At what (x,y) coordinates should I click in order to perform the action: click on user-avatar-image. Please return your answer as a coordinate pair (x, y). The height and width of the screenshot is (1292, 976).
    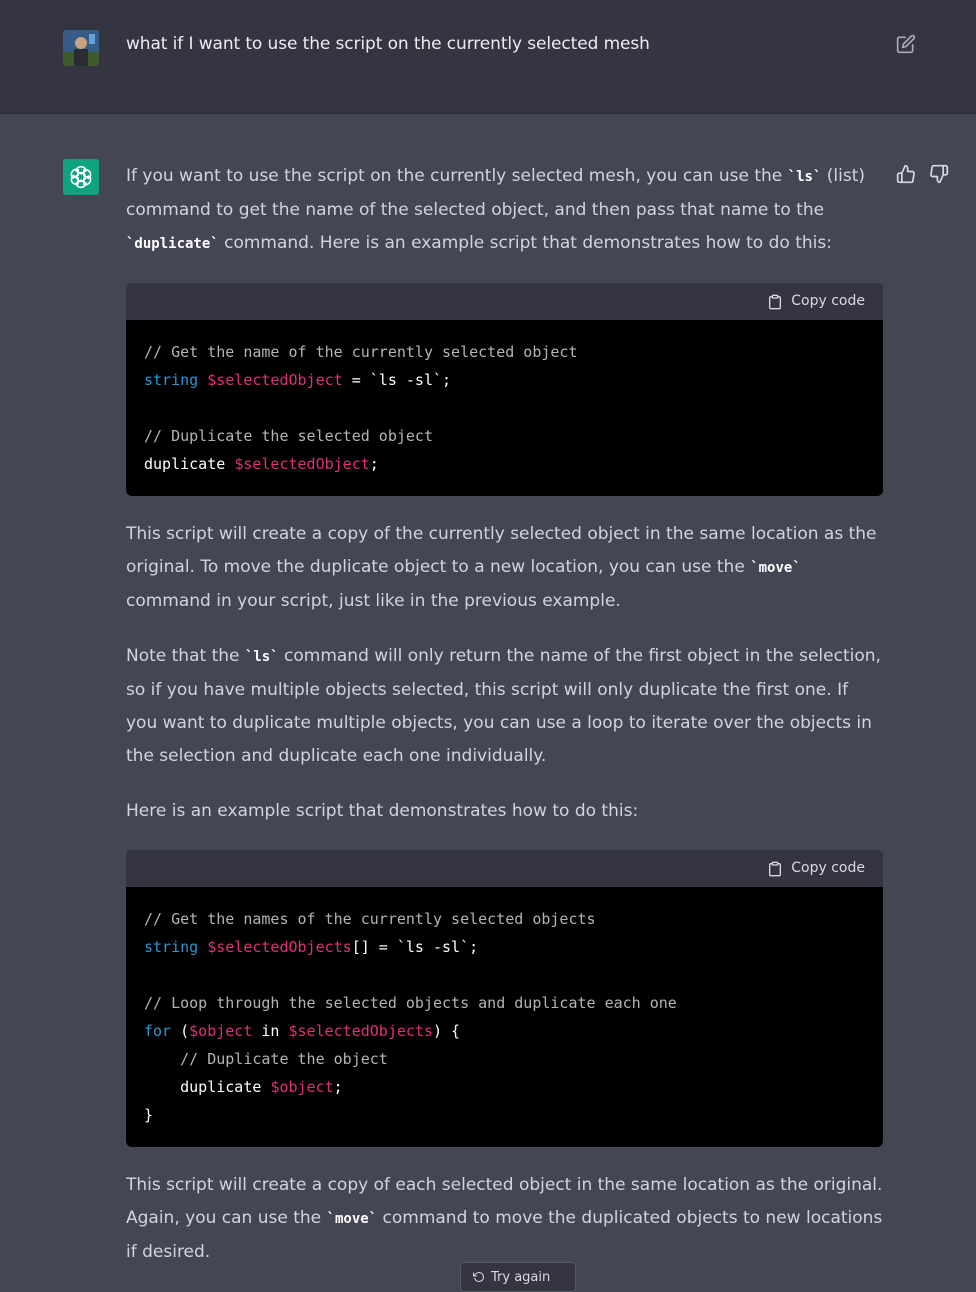
    Looking at the image, I should click on (81, 48).